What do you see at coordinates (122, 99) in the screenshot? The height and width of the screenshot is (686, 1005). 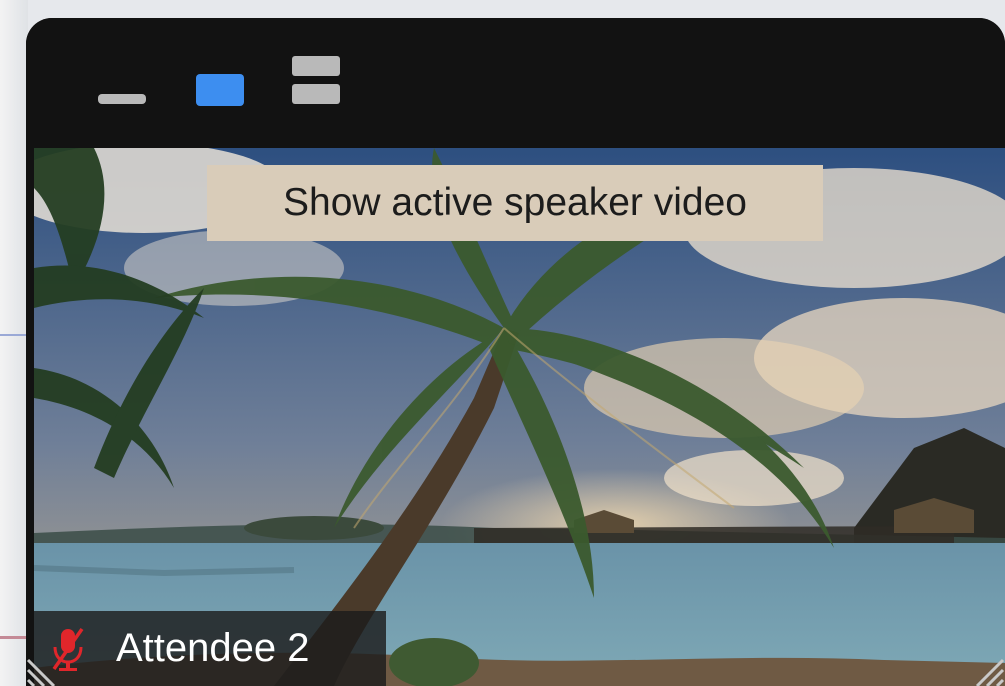 I see `minimize-icon` at bounding box center [122, 99].